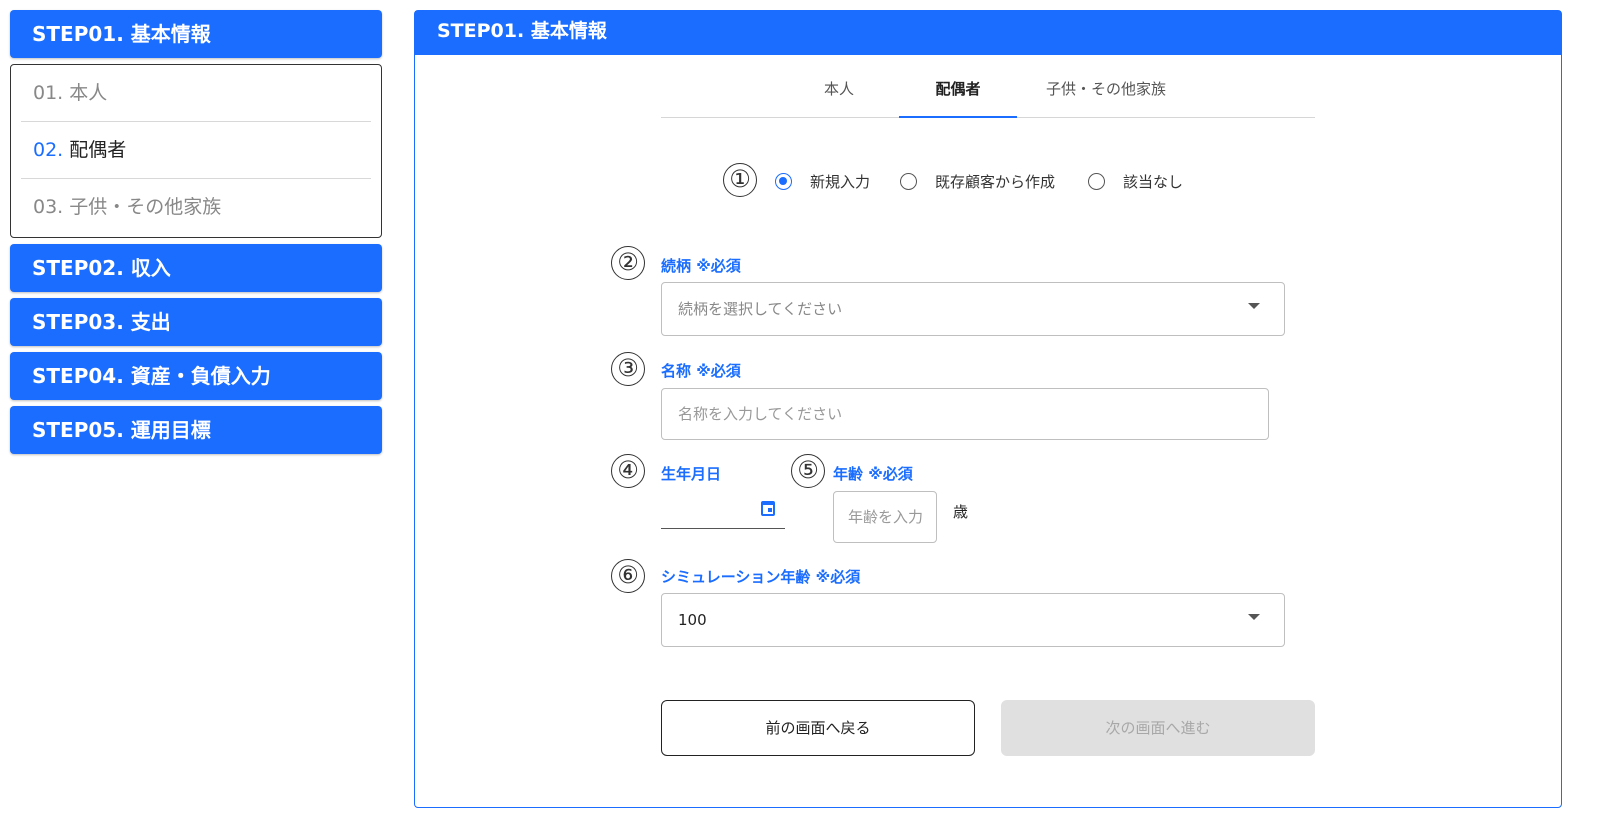 The image size is (1600, 835). What do you see at coordinates (723, 514) in the screenshot?
I see `birthdate-input` at bounding box center [723, 514].